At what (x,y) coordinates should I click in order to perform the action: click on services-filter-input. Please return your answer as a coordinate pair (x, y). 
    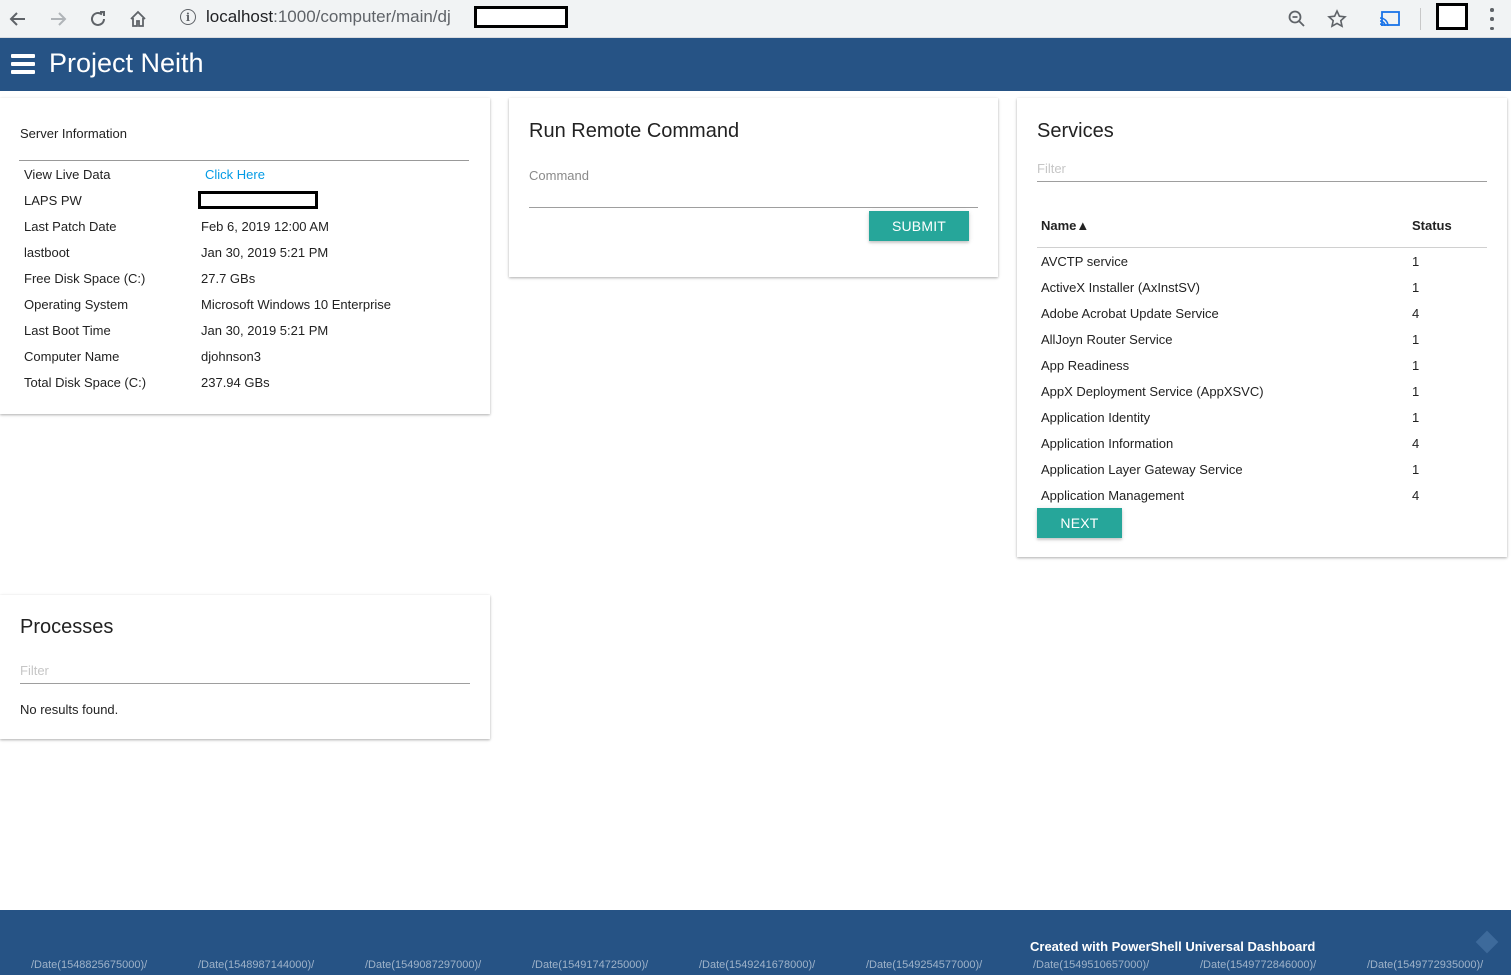
    Looking at the image, I should click on (1262, 169).